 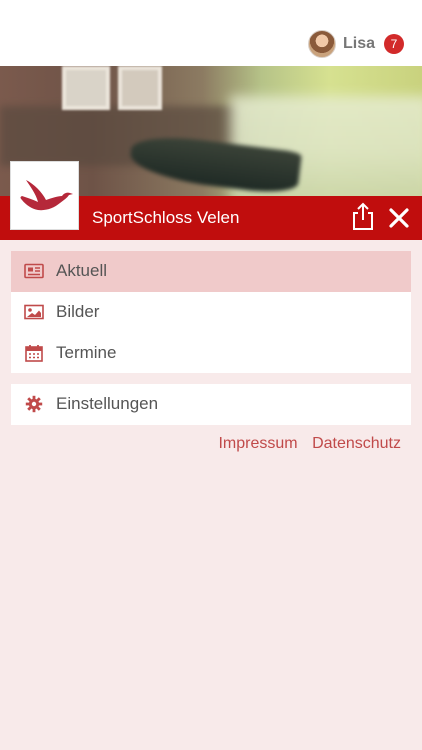 What do you see at coordinates (78, 311) in the screenshot?
I see `menu-item-label: Bilder` at bounding box center [78, 311].